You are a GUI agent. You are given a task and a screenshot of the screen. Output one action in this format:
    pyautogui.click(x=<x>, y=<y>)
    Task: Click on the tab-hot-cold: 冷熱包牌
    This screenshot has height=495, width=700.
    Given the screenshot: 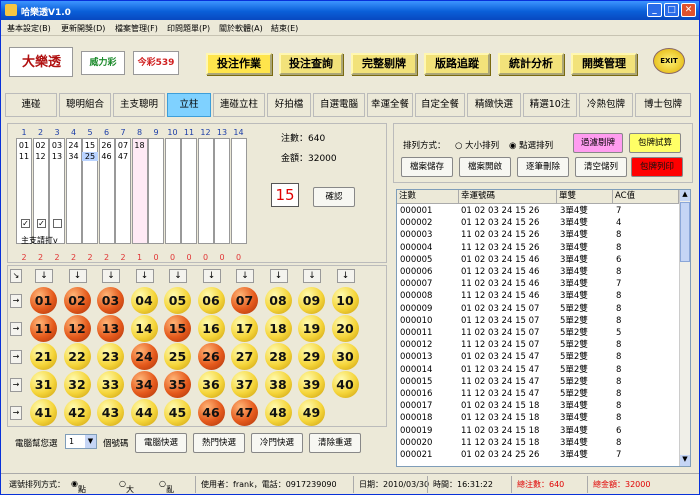 What is the action you would take?
    pyautogui.click(x=606, y=105)
    